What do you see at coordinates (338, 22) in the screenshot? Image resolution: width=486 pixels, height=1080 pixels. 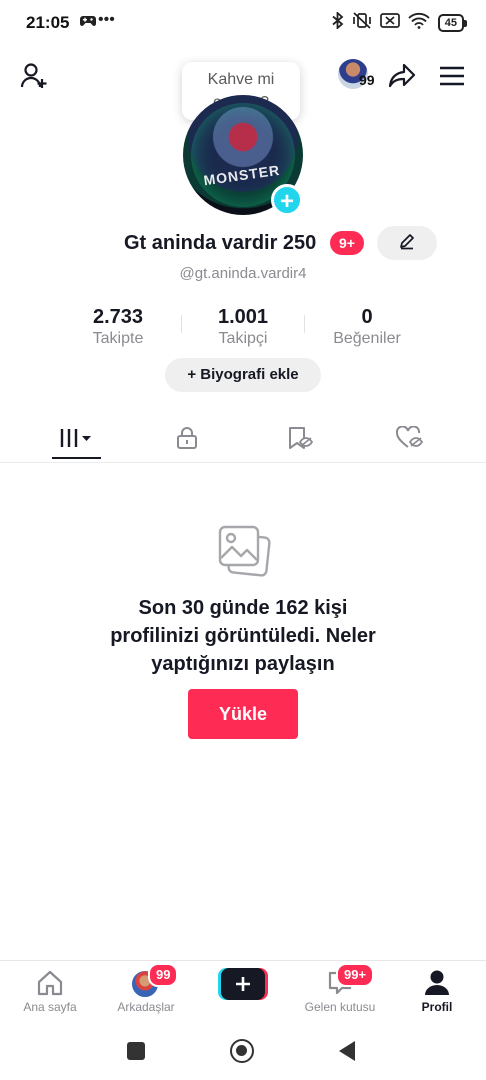 I see `bluetooth-icon` at bounding box center [338, 22].